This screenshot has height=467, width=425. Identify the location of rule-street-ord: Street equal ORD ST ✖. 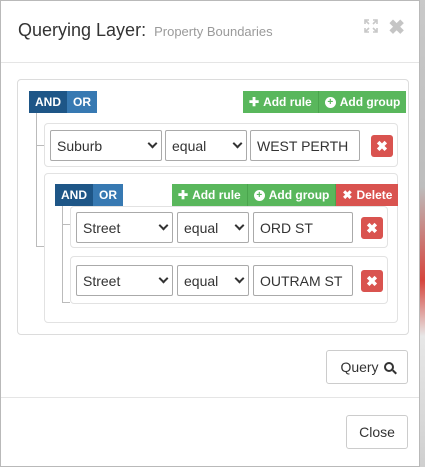
(229, 227).